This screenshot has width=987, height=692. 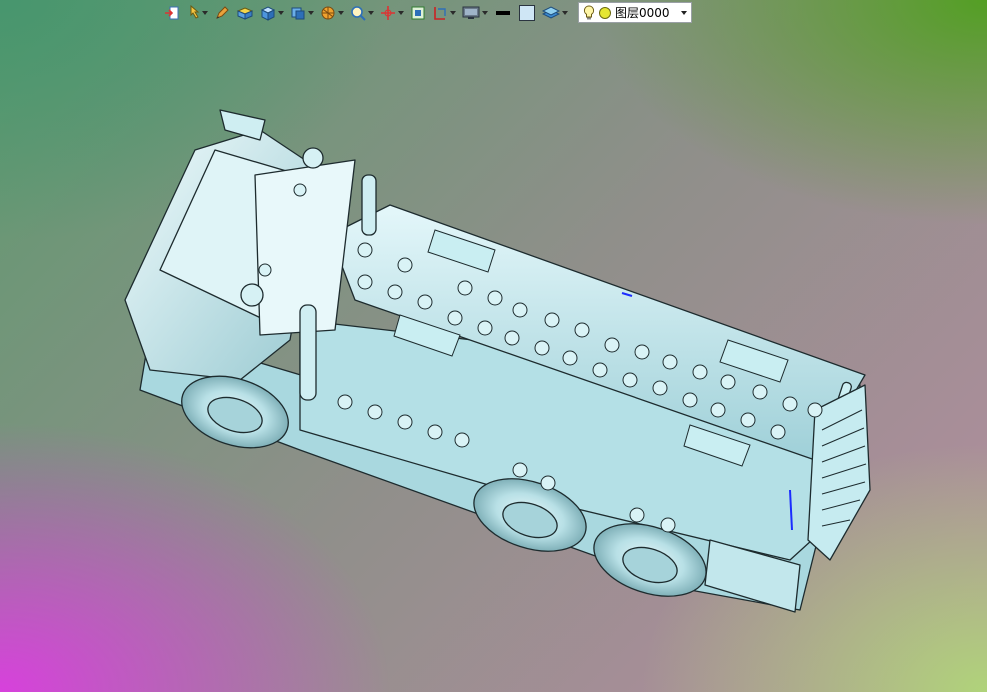 I want to click on frame-select-icon, so click(x=418, y=13).